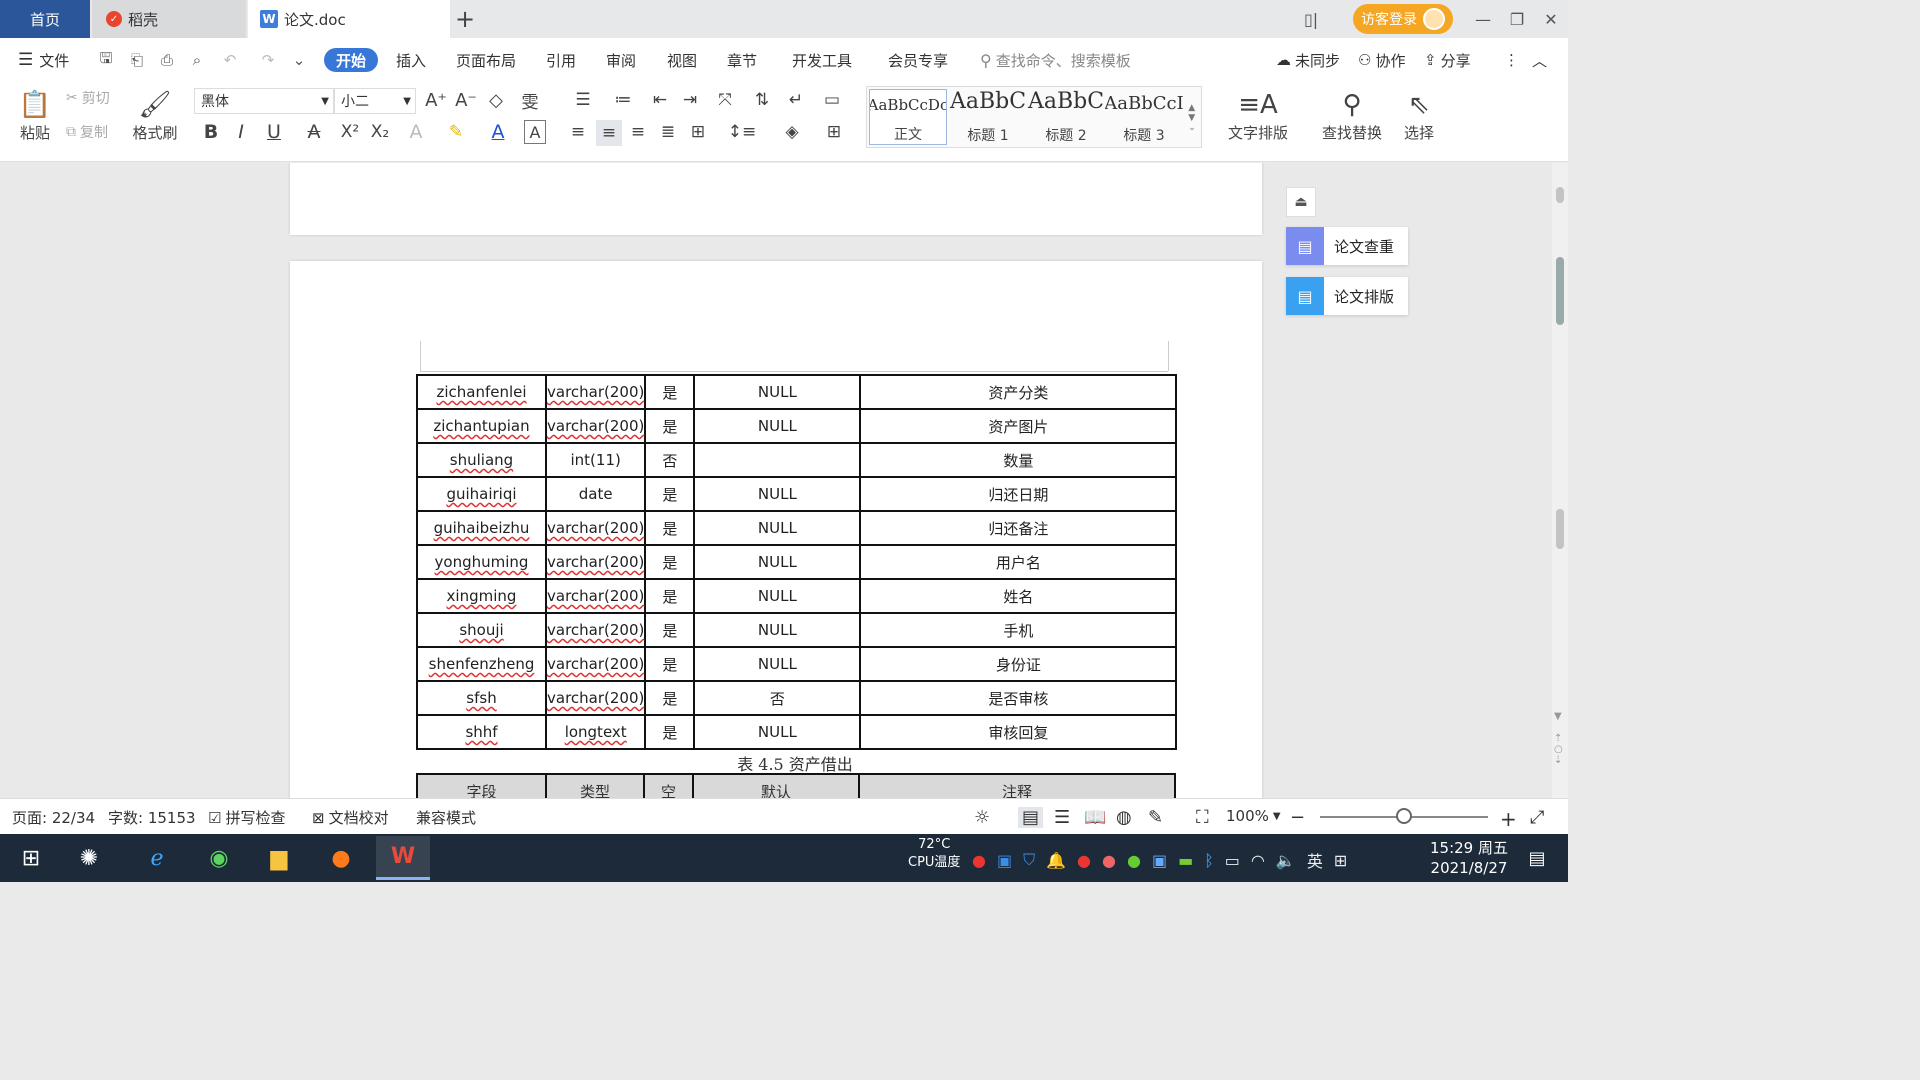  I want to click on page-nav-icon: ⇡ ○ ⇣, so click(1558, 749).